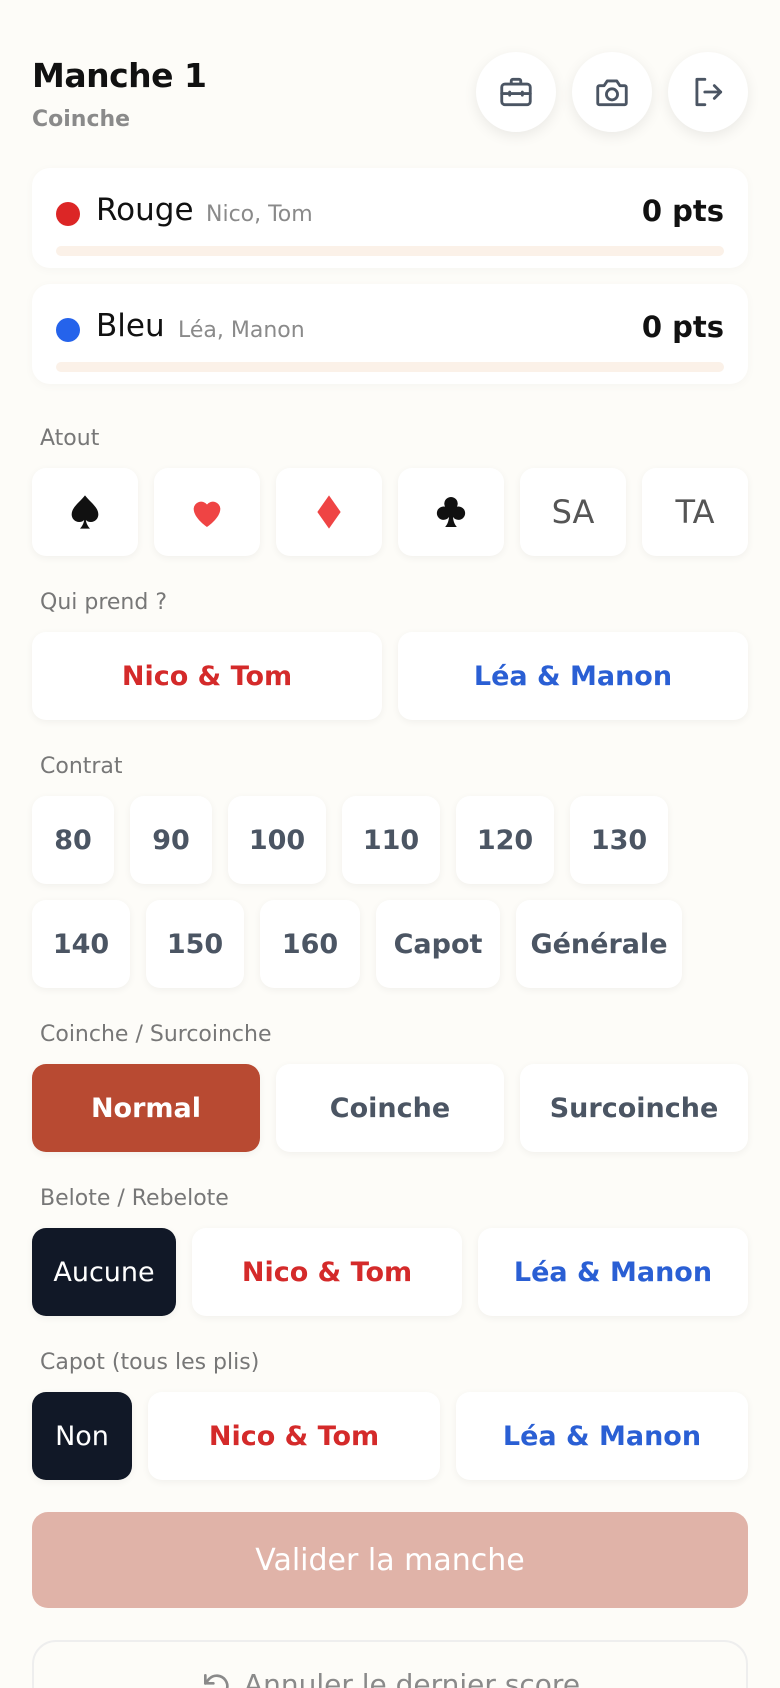 This screenshot has width=780, height=1688. I want to click on game-type-subtitle: Coinche, so click(81, 119).